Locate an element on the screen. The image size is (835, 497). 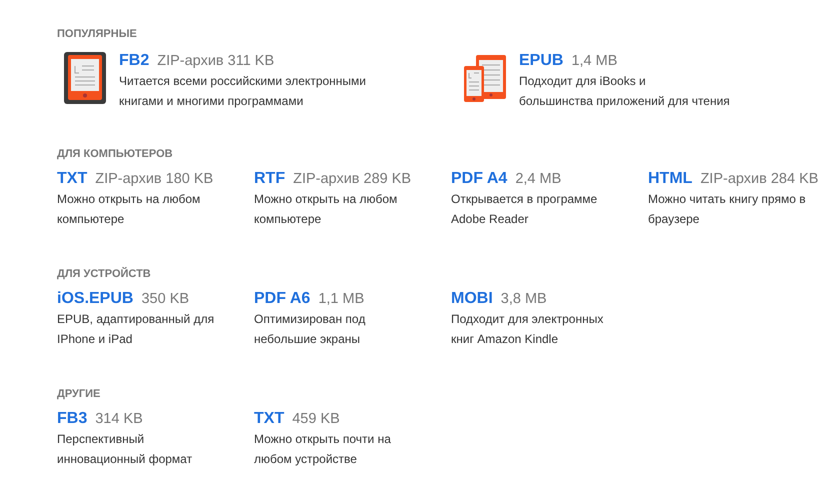
format-description: Читается всеми российскими электронными книгами и многими программами is located at coordinates (243, 91).